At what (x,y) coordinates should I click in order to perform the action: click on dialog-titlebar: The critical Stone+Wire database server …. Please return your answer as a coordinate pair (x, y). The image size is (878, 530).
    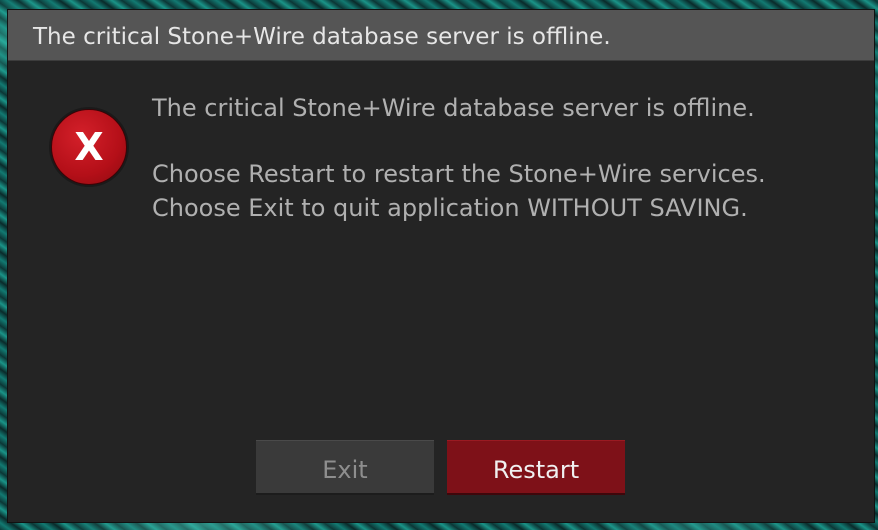
    Looking at the image, I should click on (441, 35).